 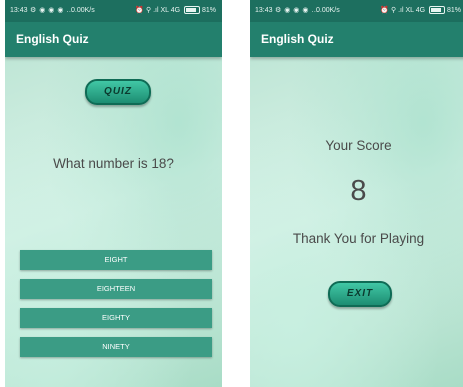 What do you see at coordinates (116, 347) in the screenshot?
I see `answer-button-ninety: NINETY` at bounding box center [116, 347].